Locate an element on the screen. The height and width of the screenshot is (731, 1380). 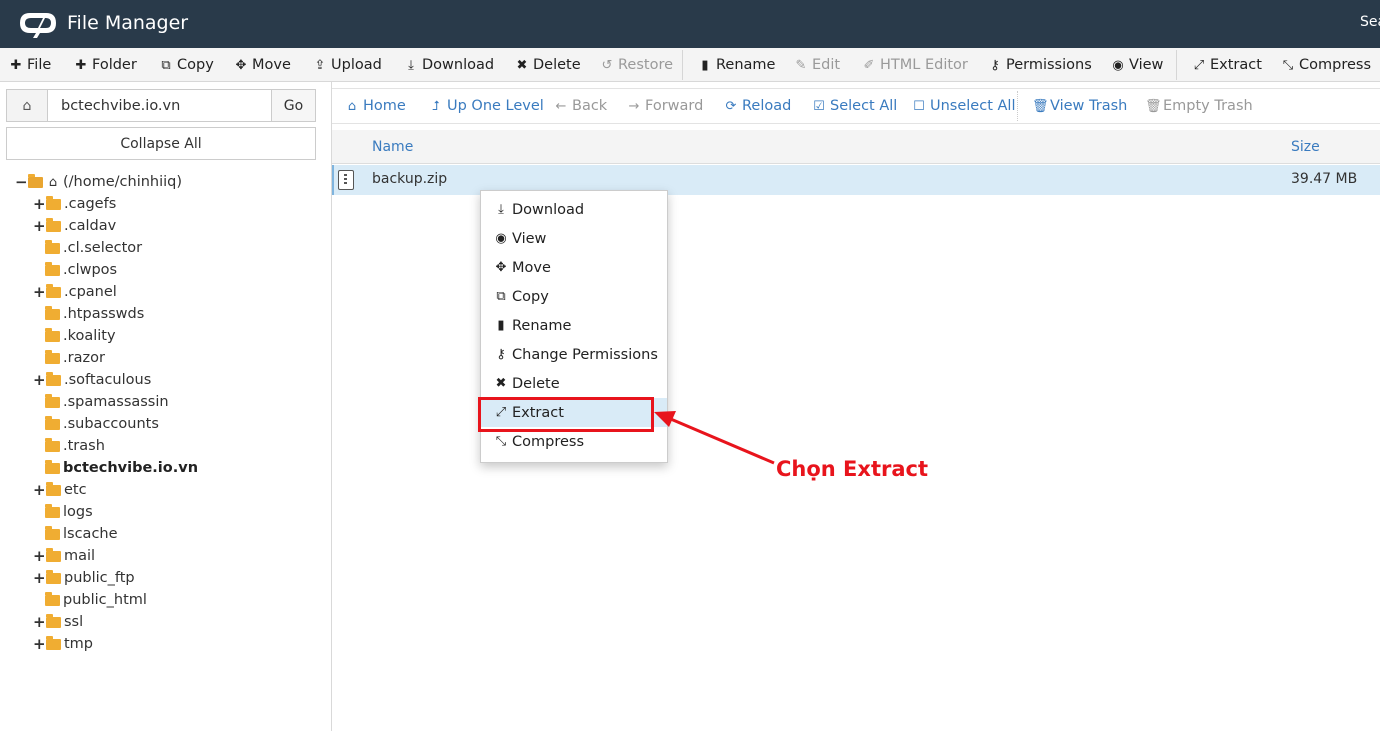
expand-icon: ⤢ is located at coordinates (1199, 65).